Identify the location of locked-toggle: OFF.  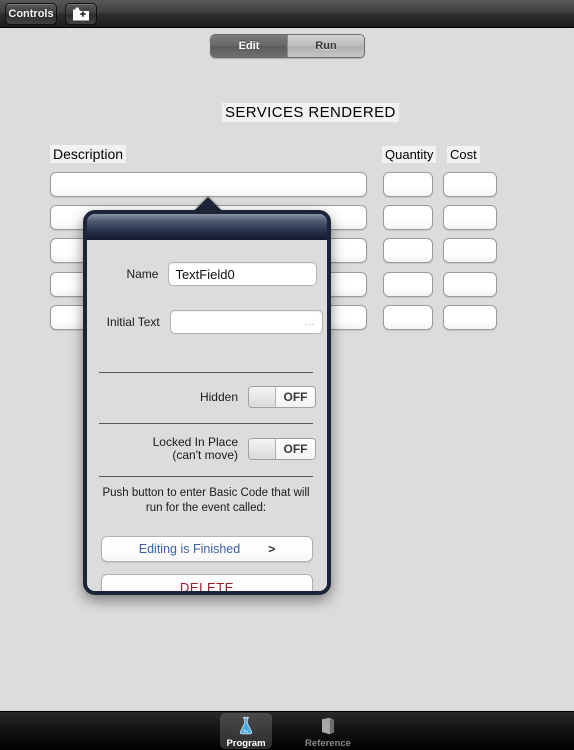
(282, 449).